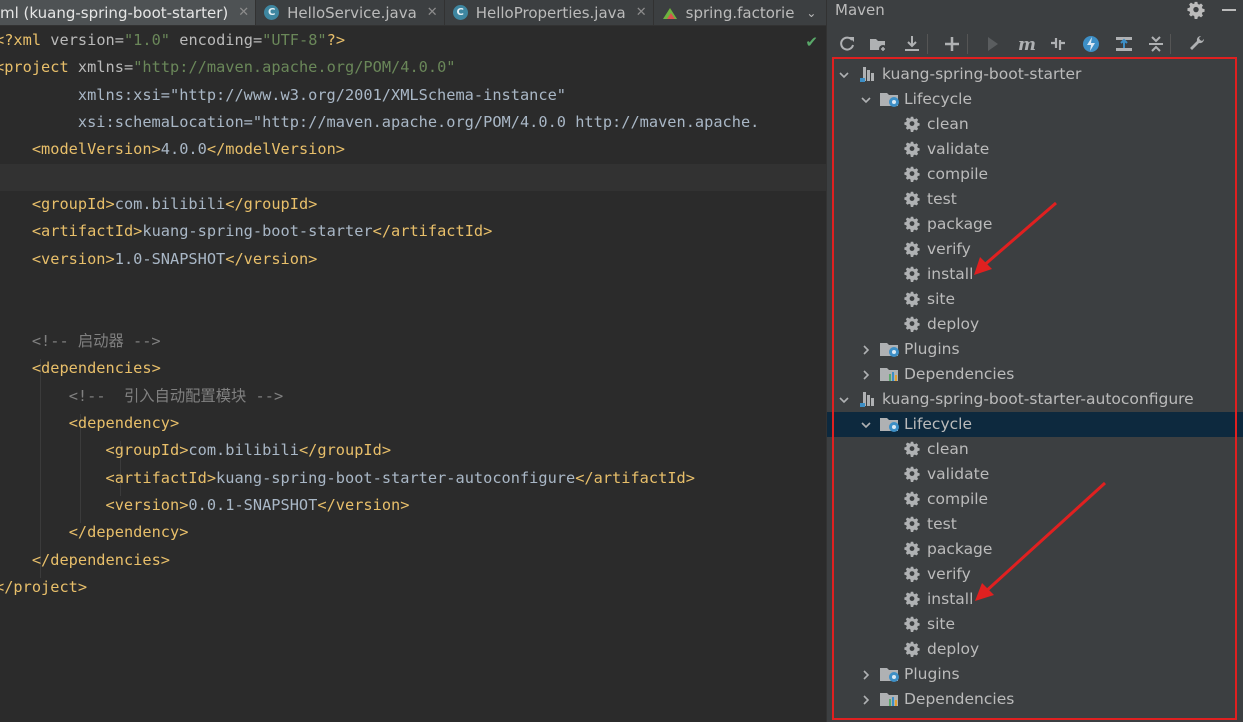 This screenshot has height=722, width=1243. I want to click on settings-wrench-icon, so click(1198, 44).